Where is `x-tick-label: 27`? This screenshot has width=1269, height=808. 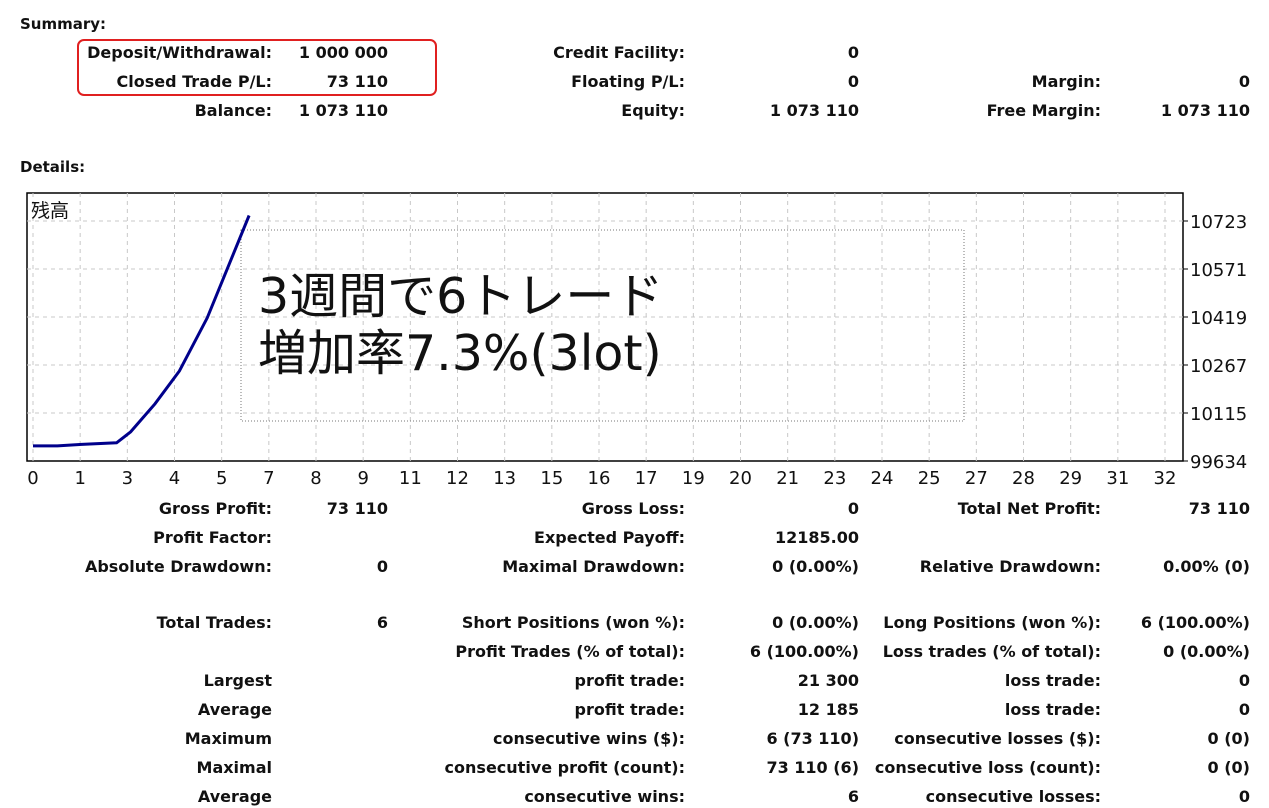
x-tick-label: 27 is located at coordinates (976, 478).